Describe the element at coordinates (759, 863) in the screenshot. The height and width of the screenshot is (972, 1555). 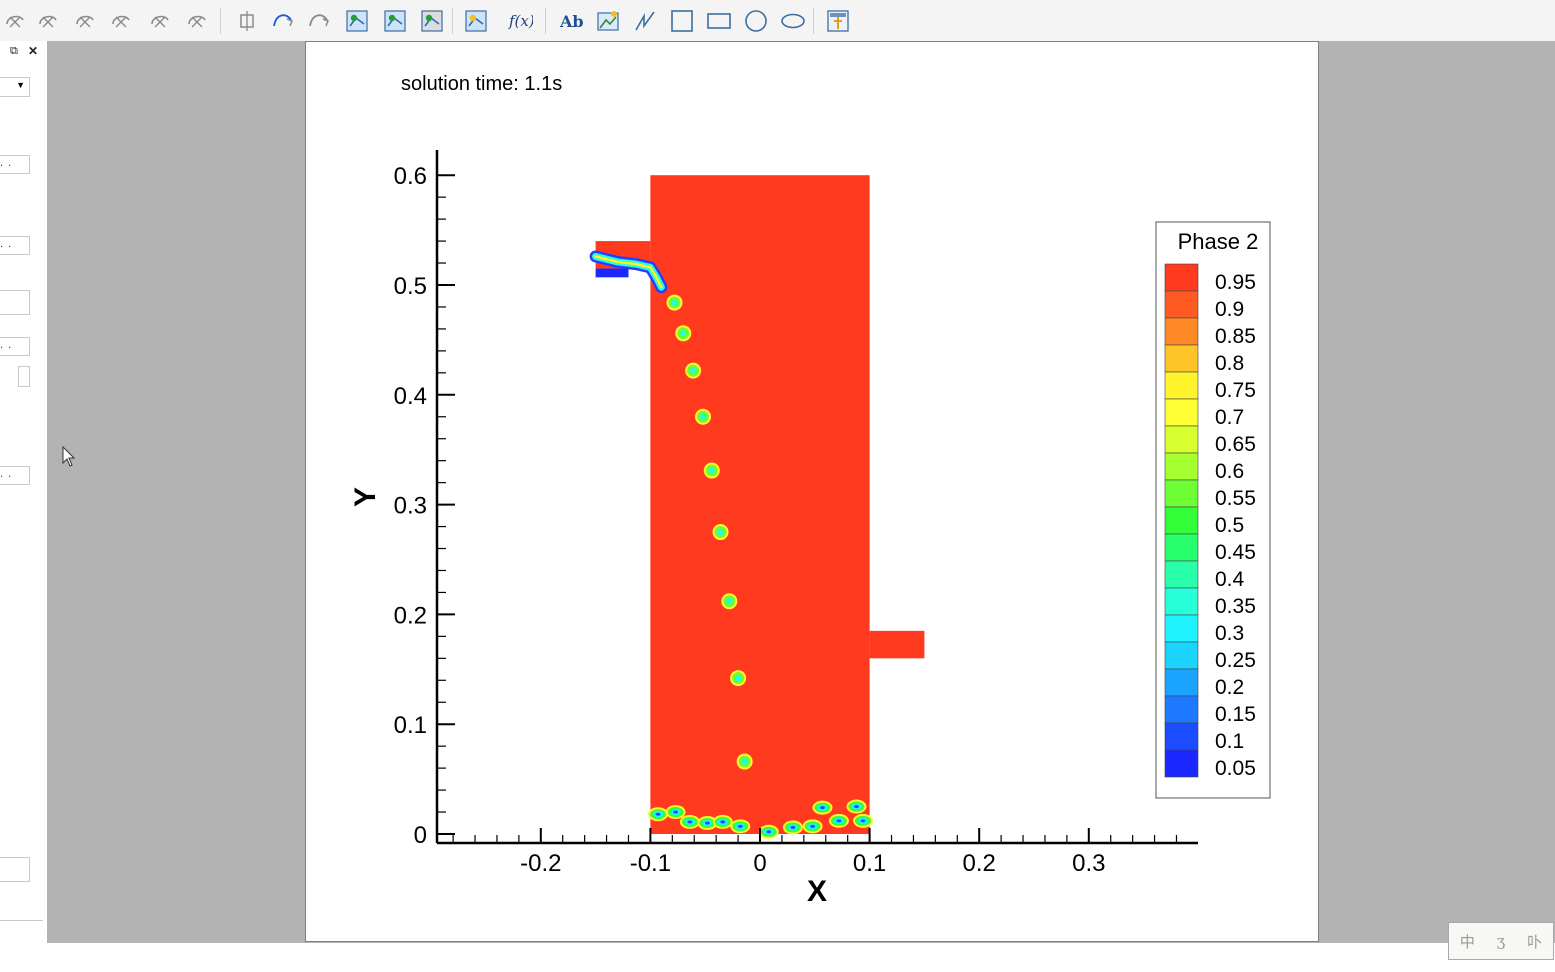
I see `x-tick-label: 0` at that location.